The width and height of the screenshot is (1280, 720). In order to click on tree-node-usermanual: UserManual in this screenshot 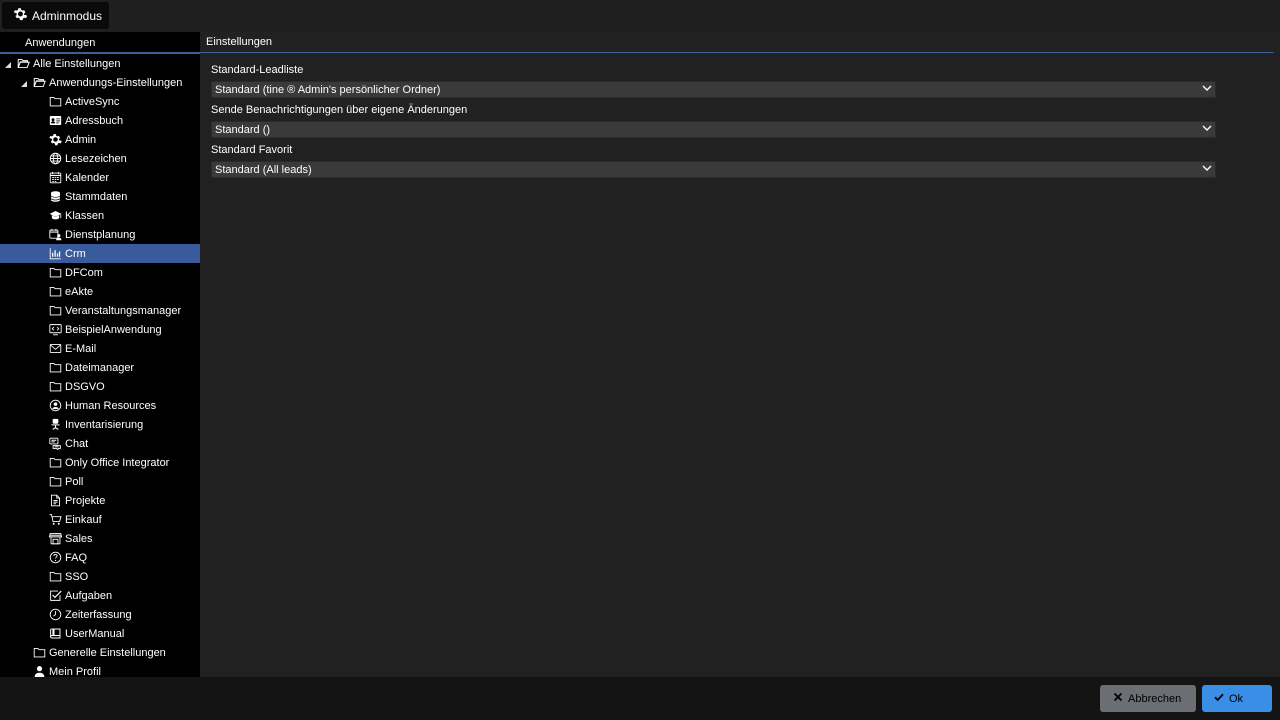, I will do `click(100, 633)`.